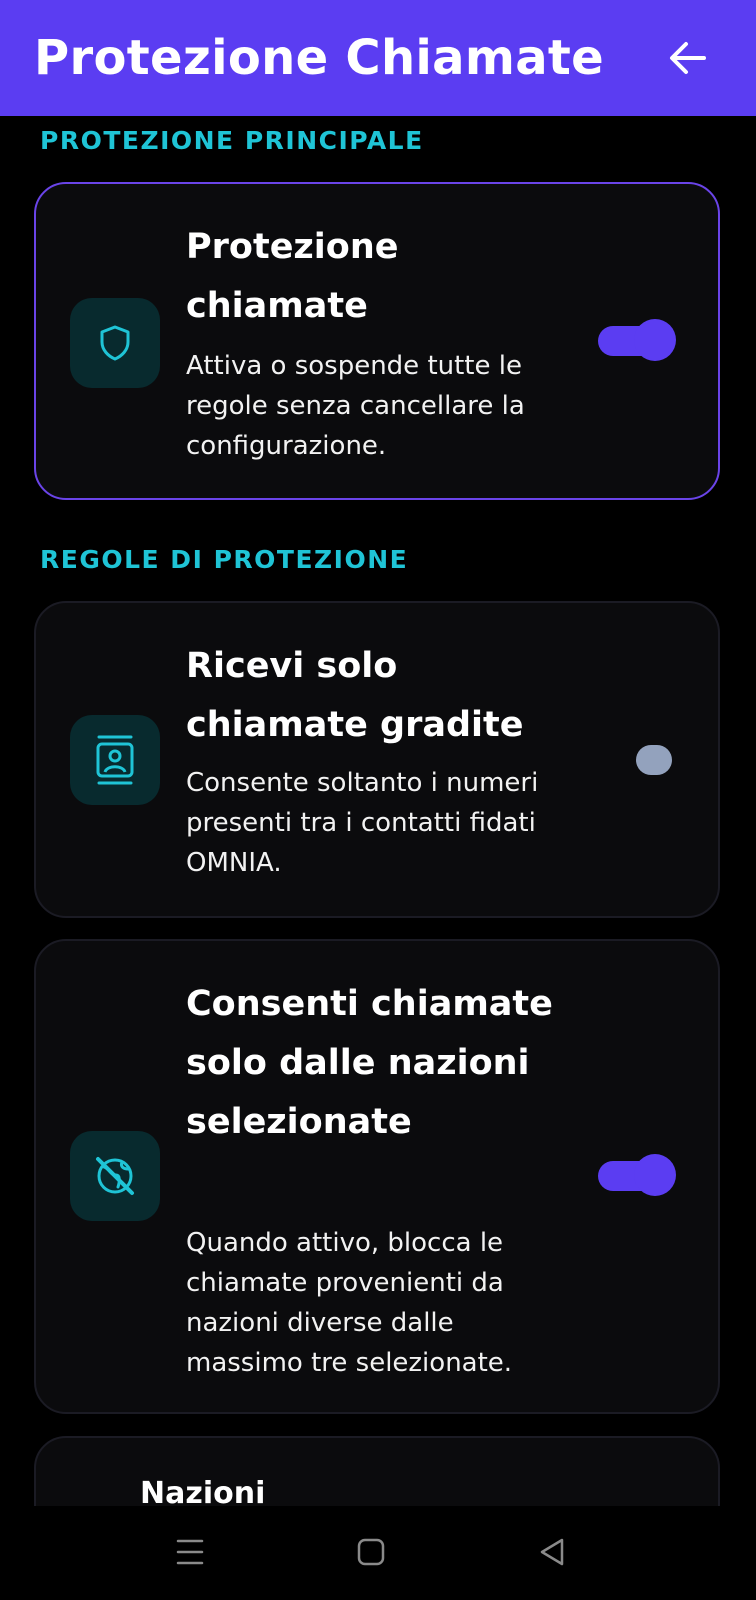  I want to click on globe-blocked-icon, so click(115, 1176).